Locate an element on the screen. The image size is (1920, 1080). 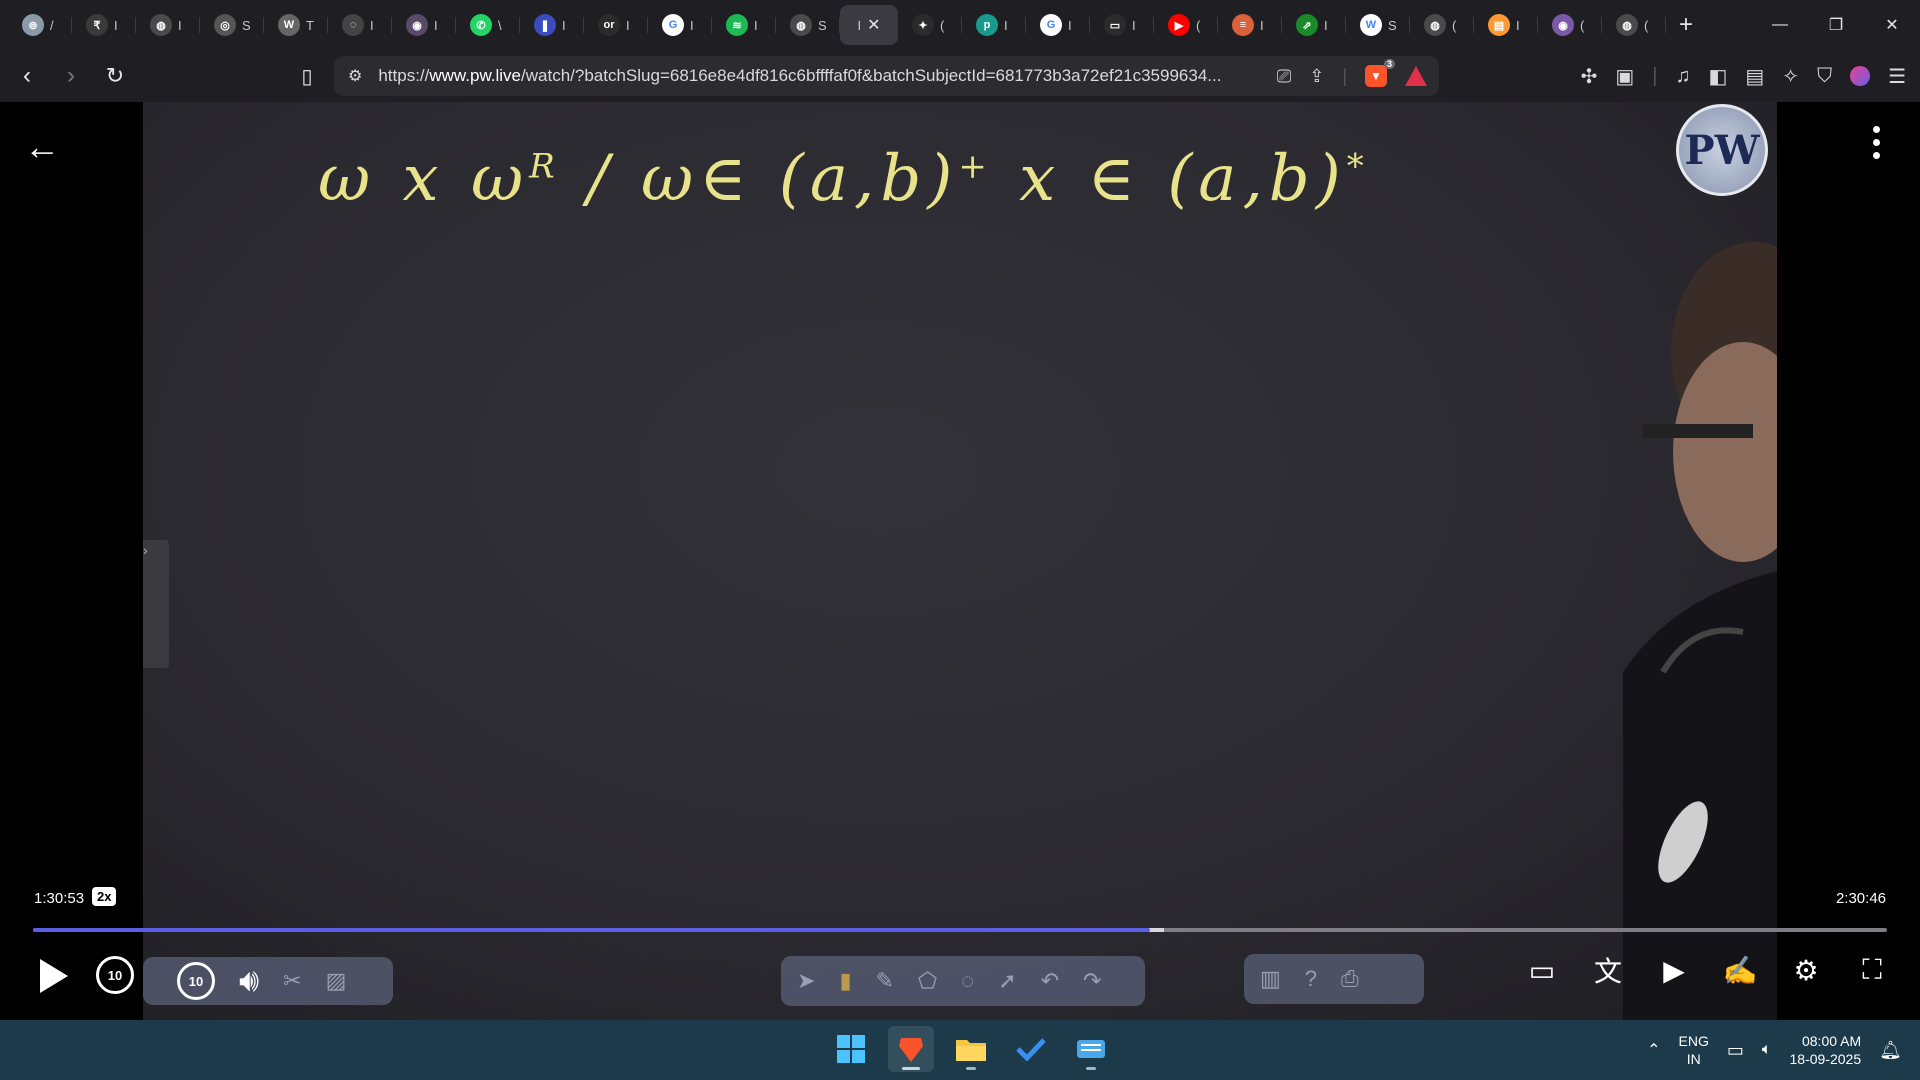
brave-browser-icon is located at coordinates (911, 1049).